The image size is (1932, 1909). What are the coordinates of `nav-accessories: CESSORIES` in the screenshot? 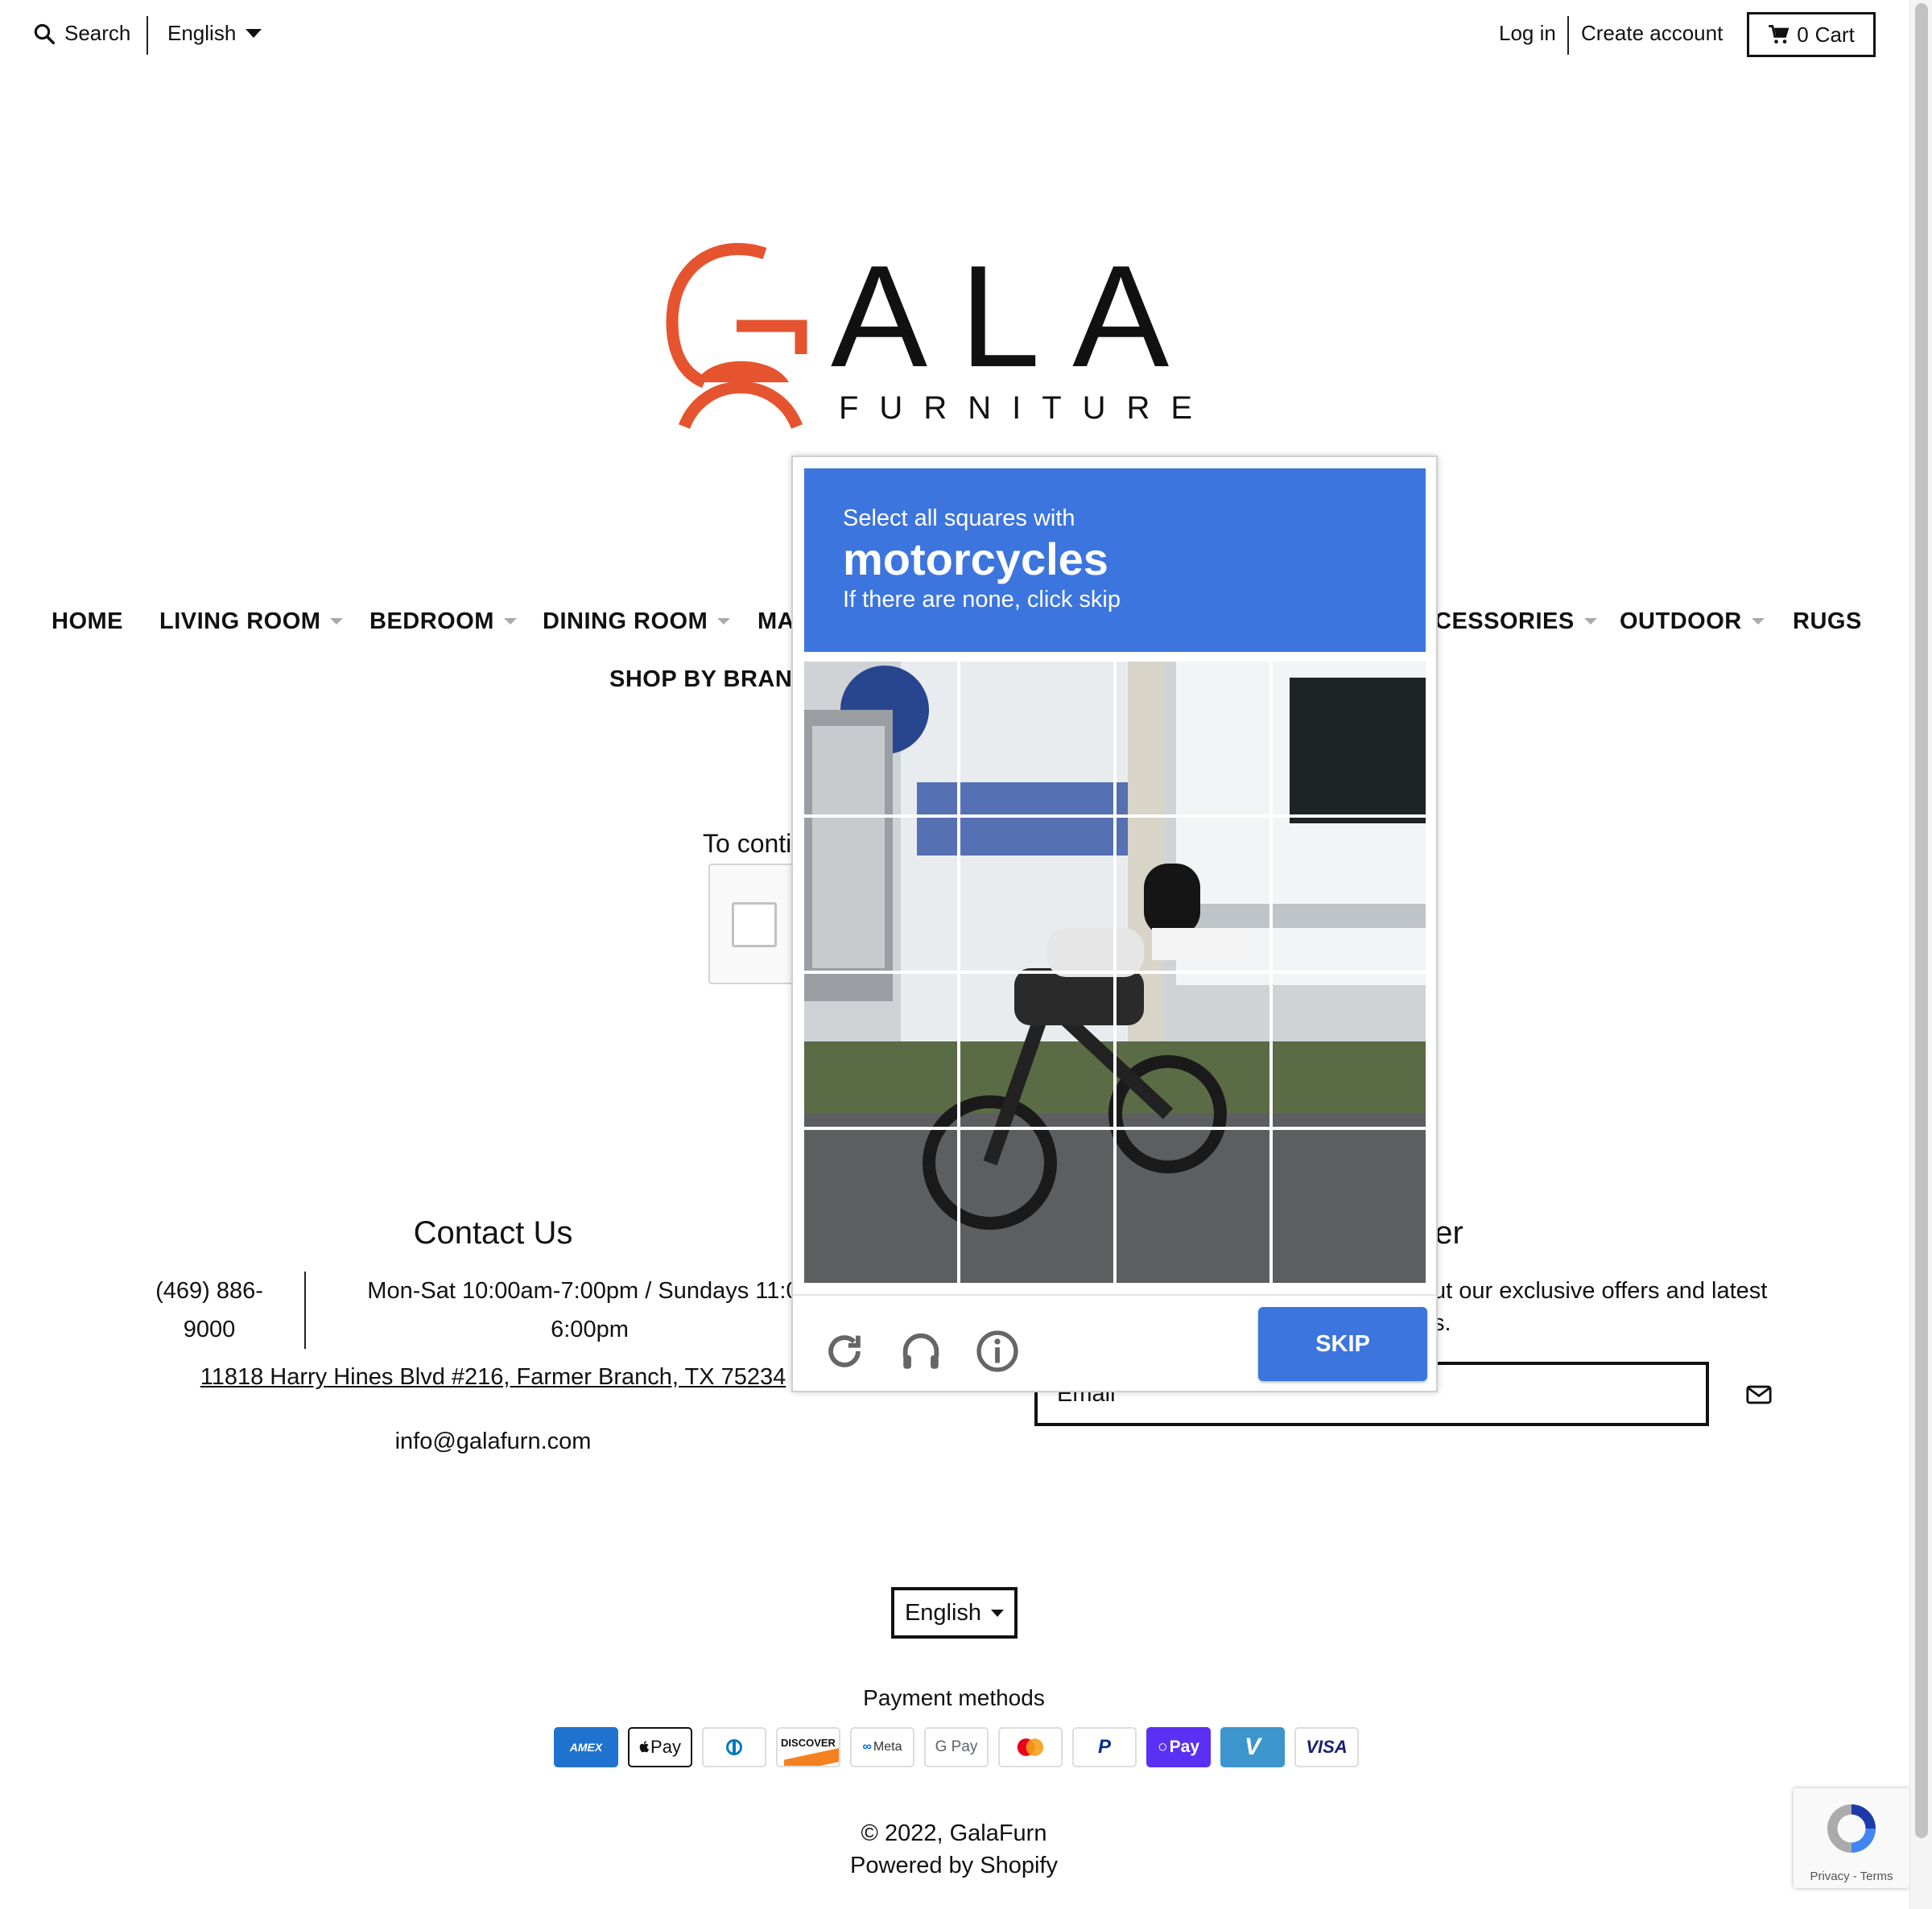 It's located at (1516, 621).